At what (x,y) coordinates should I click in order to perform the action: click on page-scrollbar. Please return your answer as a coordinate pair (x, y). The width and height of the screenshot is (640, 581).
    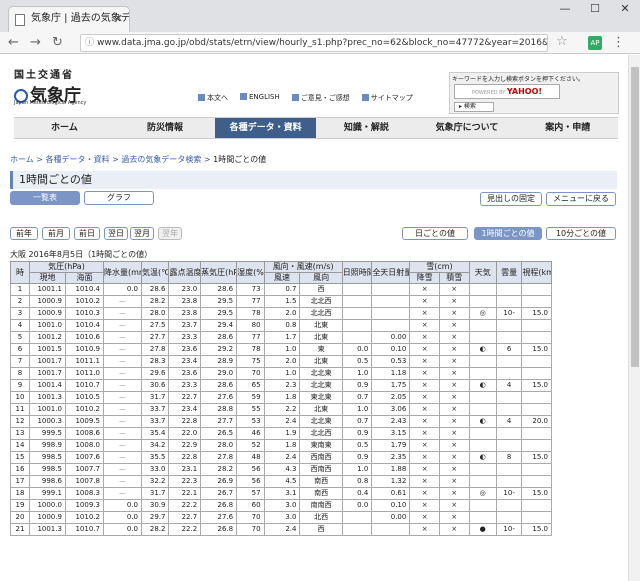
    Looking at the image, I should click on (634, 318).